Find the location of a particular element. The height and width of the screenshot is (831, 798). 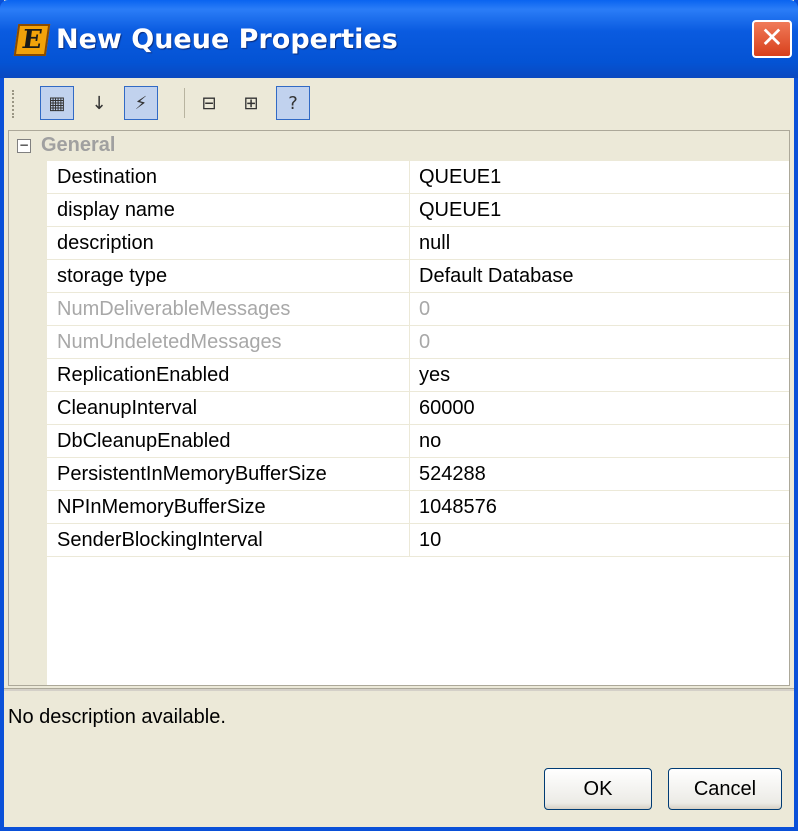

property-row: NPInMemoryBufferSize 1048576 is located at coordinates (418, 507).